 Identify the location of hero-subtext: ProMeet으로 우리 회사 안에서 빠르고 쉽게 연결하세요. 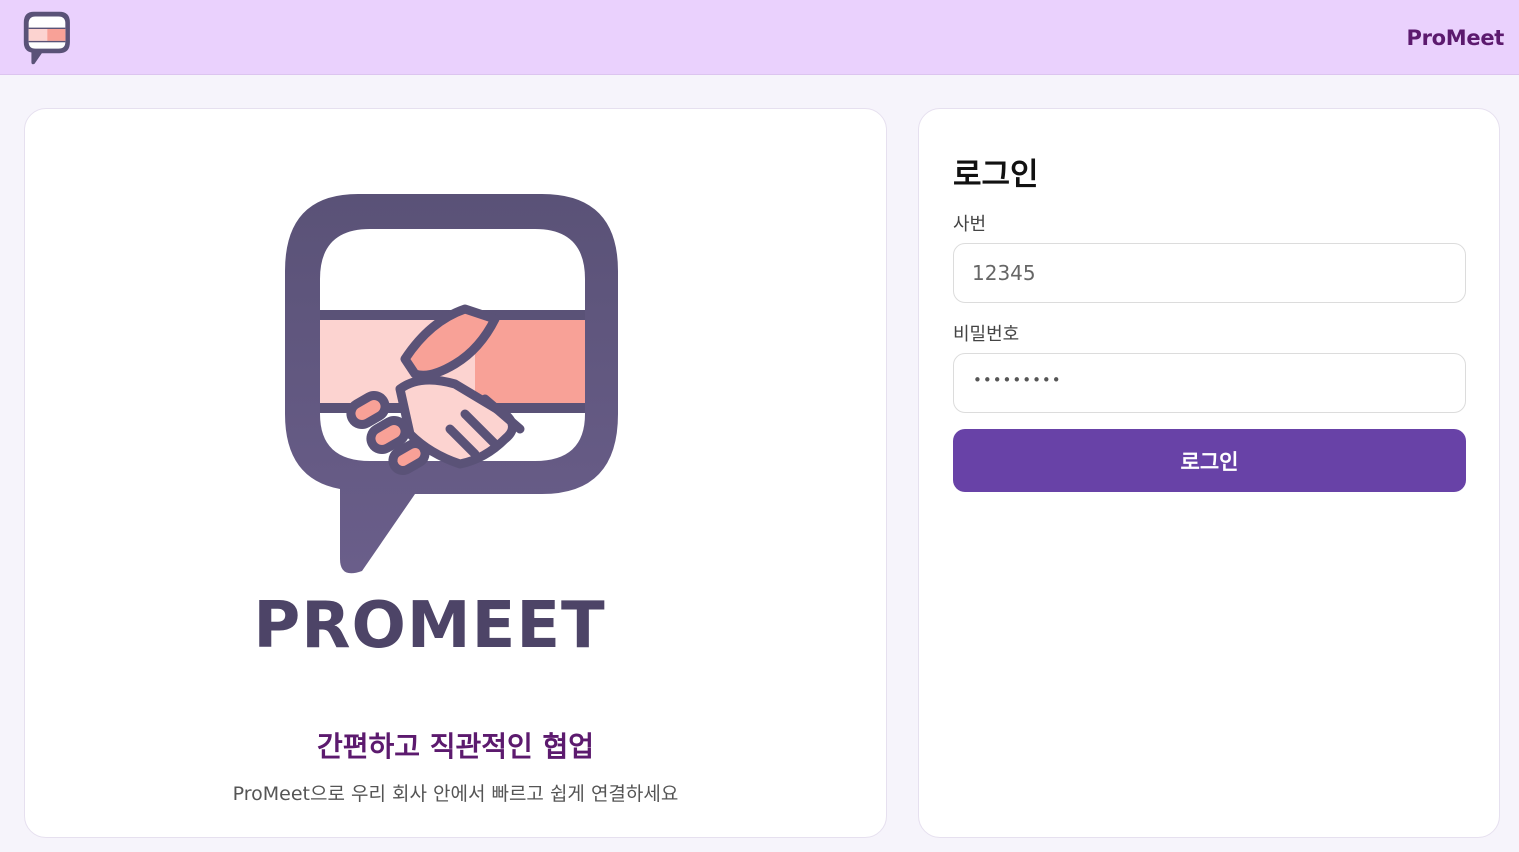
(455, 794).